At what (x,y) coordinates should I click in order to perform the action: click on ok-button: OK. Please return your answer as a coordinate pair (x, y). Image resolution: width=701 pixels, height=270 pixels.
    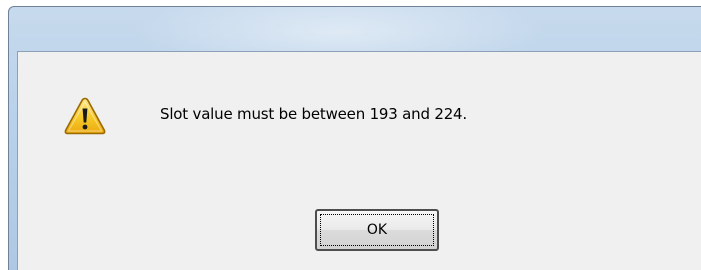
    Looking at the image, I should click on (377, 230).